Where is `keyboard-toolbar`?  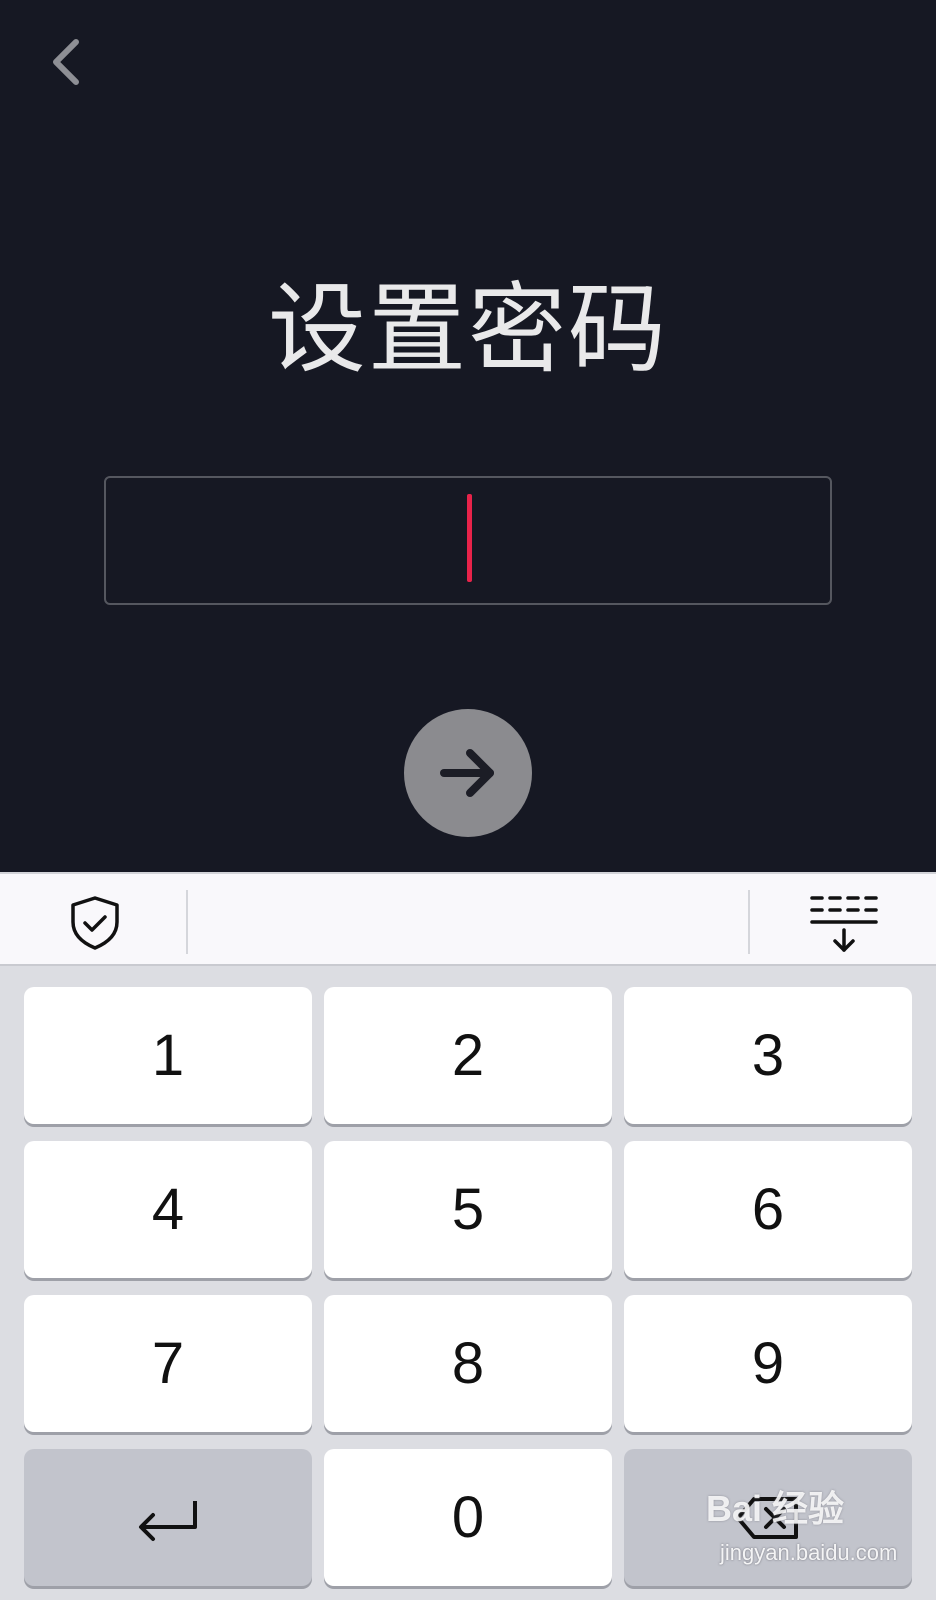 keyboard-toolbar is located at coordinates (468, 919).